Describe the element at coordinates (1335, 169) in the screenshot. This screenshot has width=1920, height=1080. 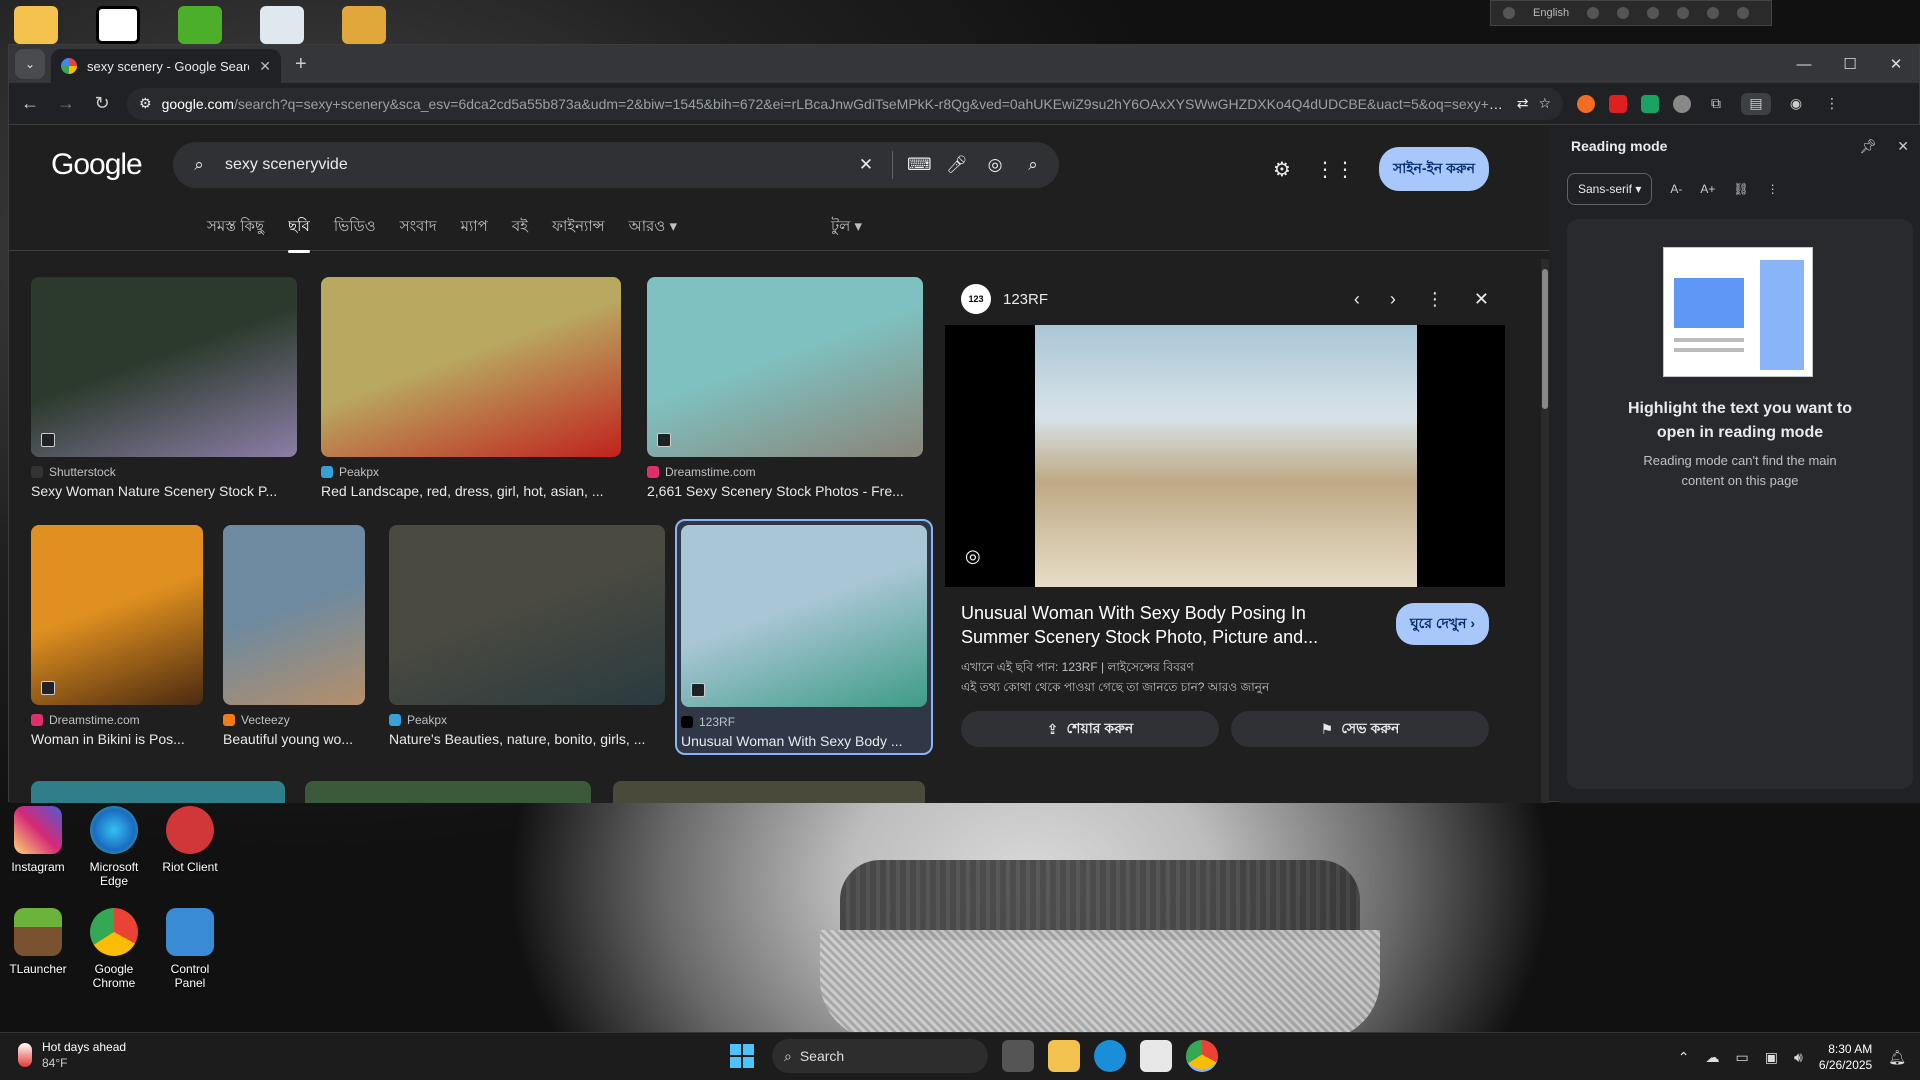
I see `apps-grid-icon: ⋮⋮` at that location.